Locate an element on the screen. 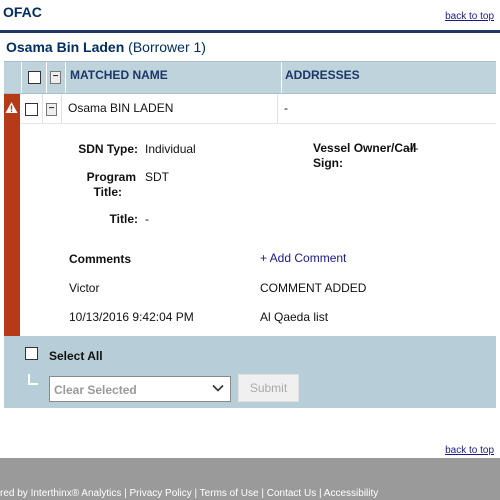 The image size is (500, 500). borrower-name: Osama Bin Laden is located at coordinates (65, 47).